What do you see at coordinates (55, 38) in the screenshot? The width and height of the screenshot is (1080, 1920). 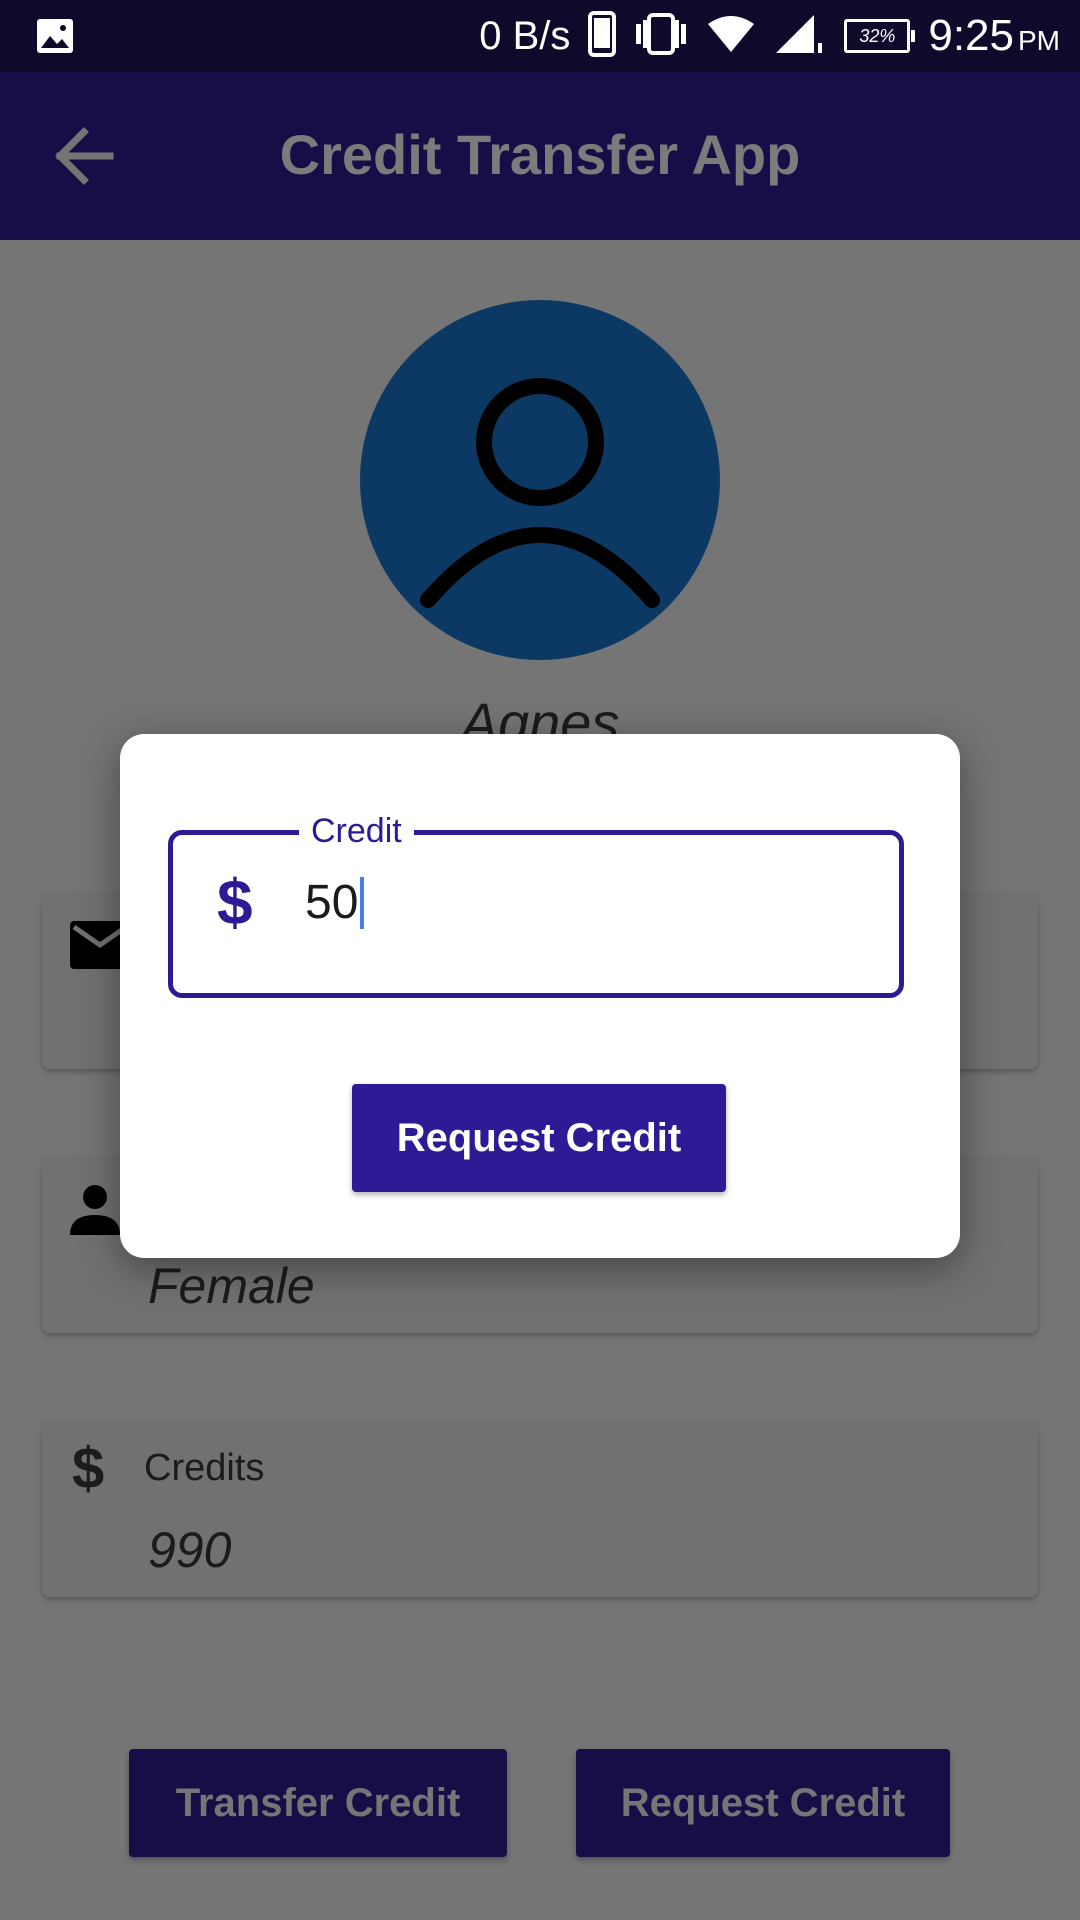 I see `image-icon` at bounding box center [55, 38].